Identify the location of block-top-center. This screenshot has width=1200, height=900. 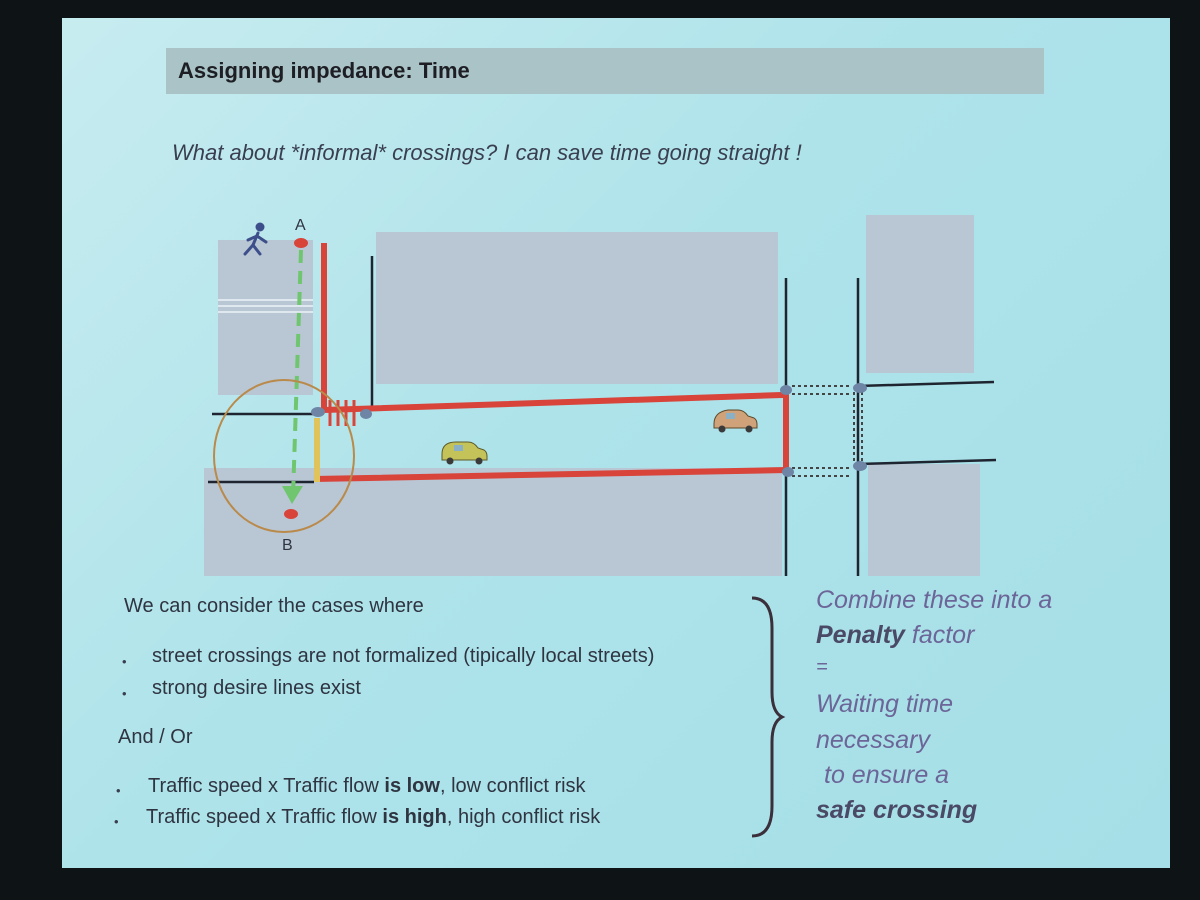
(577, 308).